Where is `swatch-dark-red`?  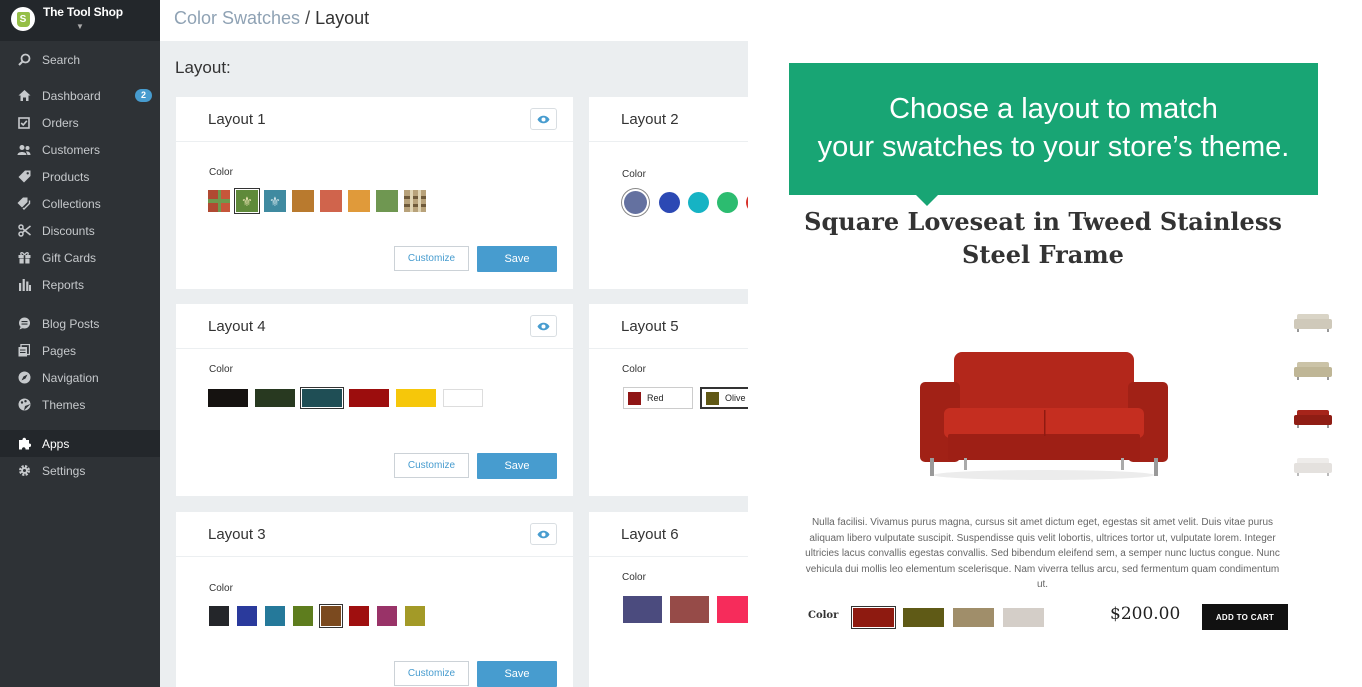 swatch-dark-red is located at coordinates (369, 398).